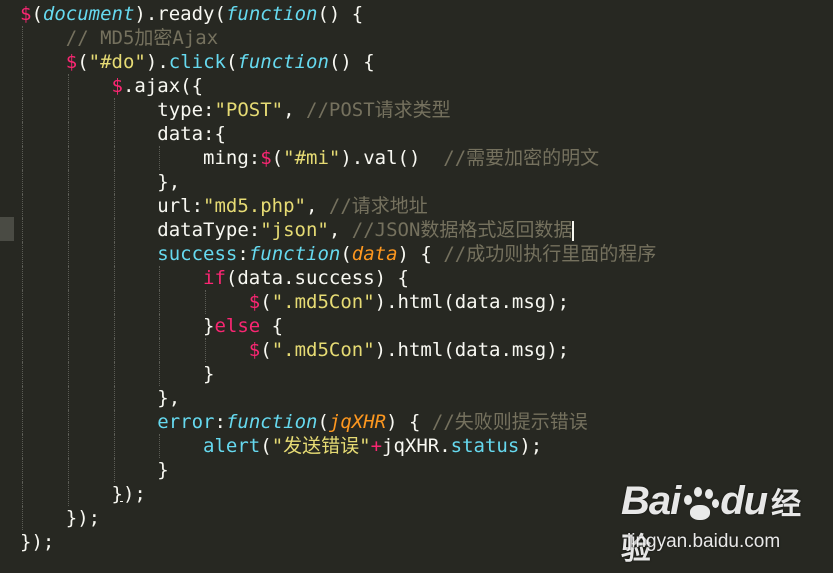  I want to click on code-token: error, so click(186, 422).